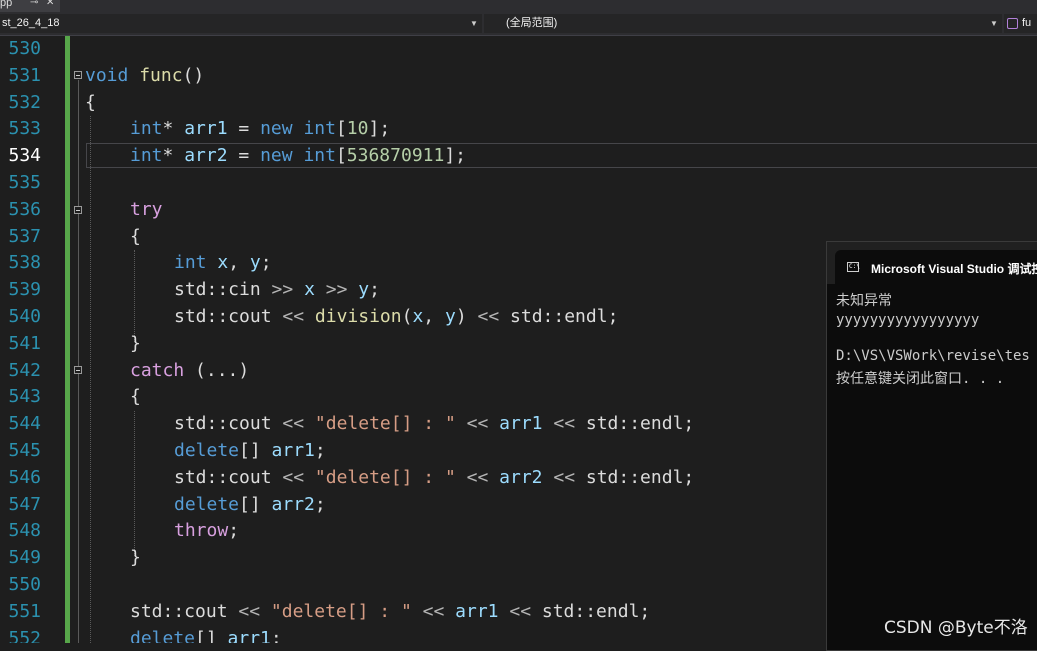  What do you see at coordinates (358, 316) in the screenshot?
I see `code-token: division` at bounding box center [358, 316].